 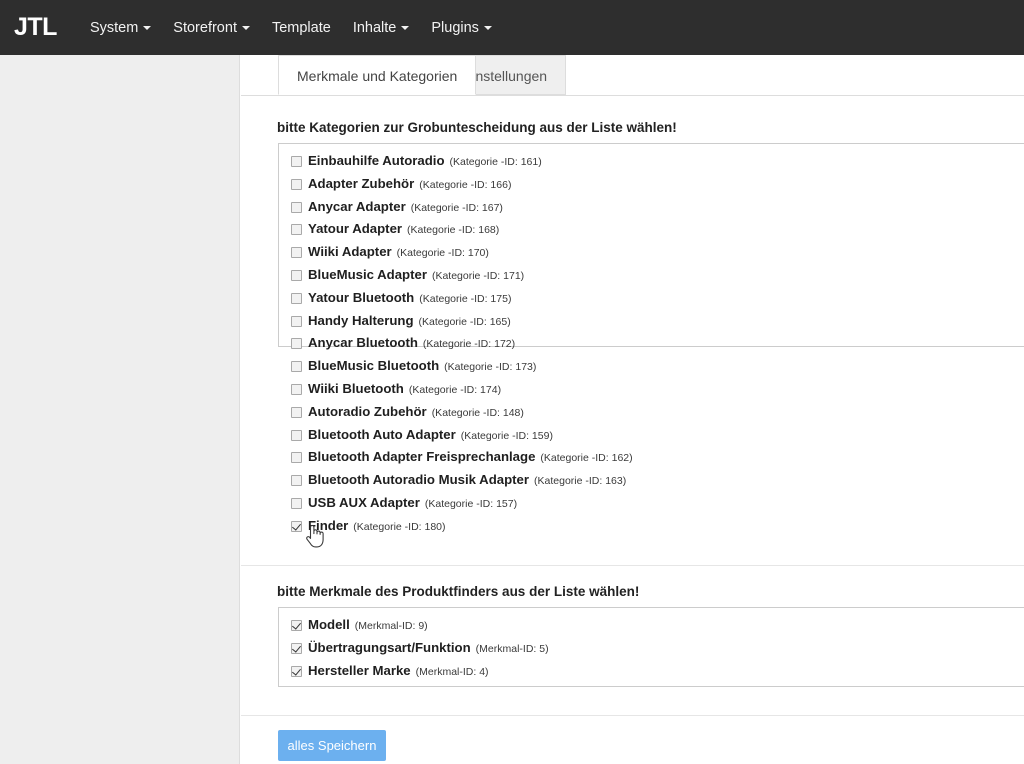 What do you see at coordinates (478, 275) in the screenshot?
I see `checkbox-id-text: (Kategorie -ID: 171)` at bounding box center [478, 275].